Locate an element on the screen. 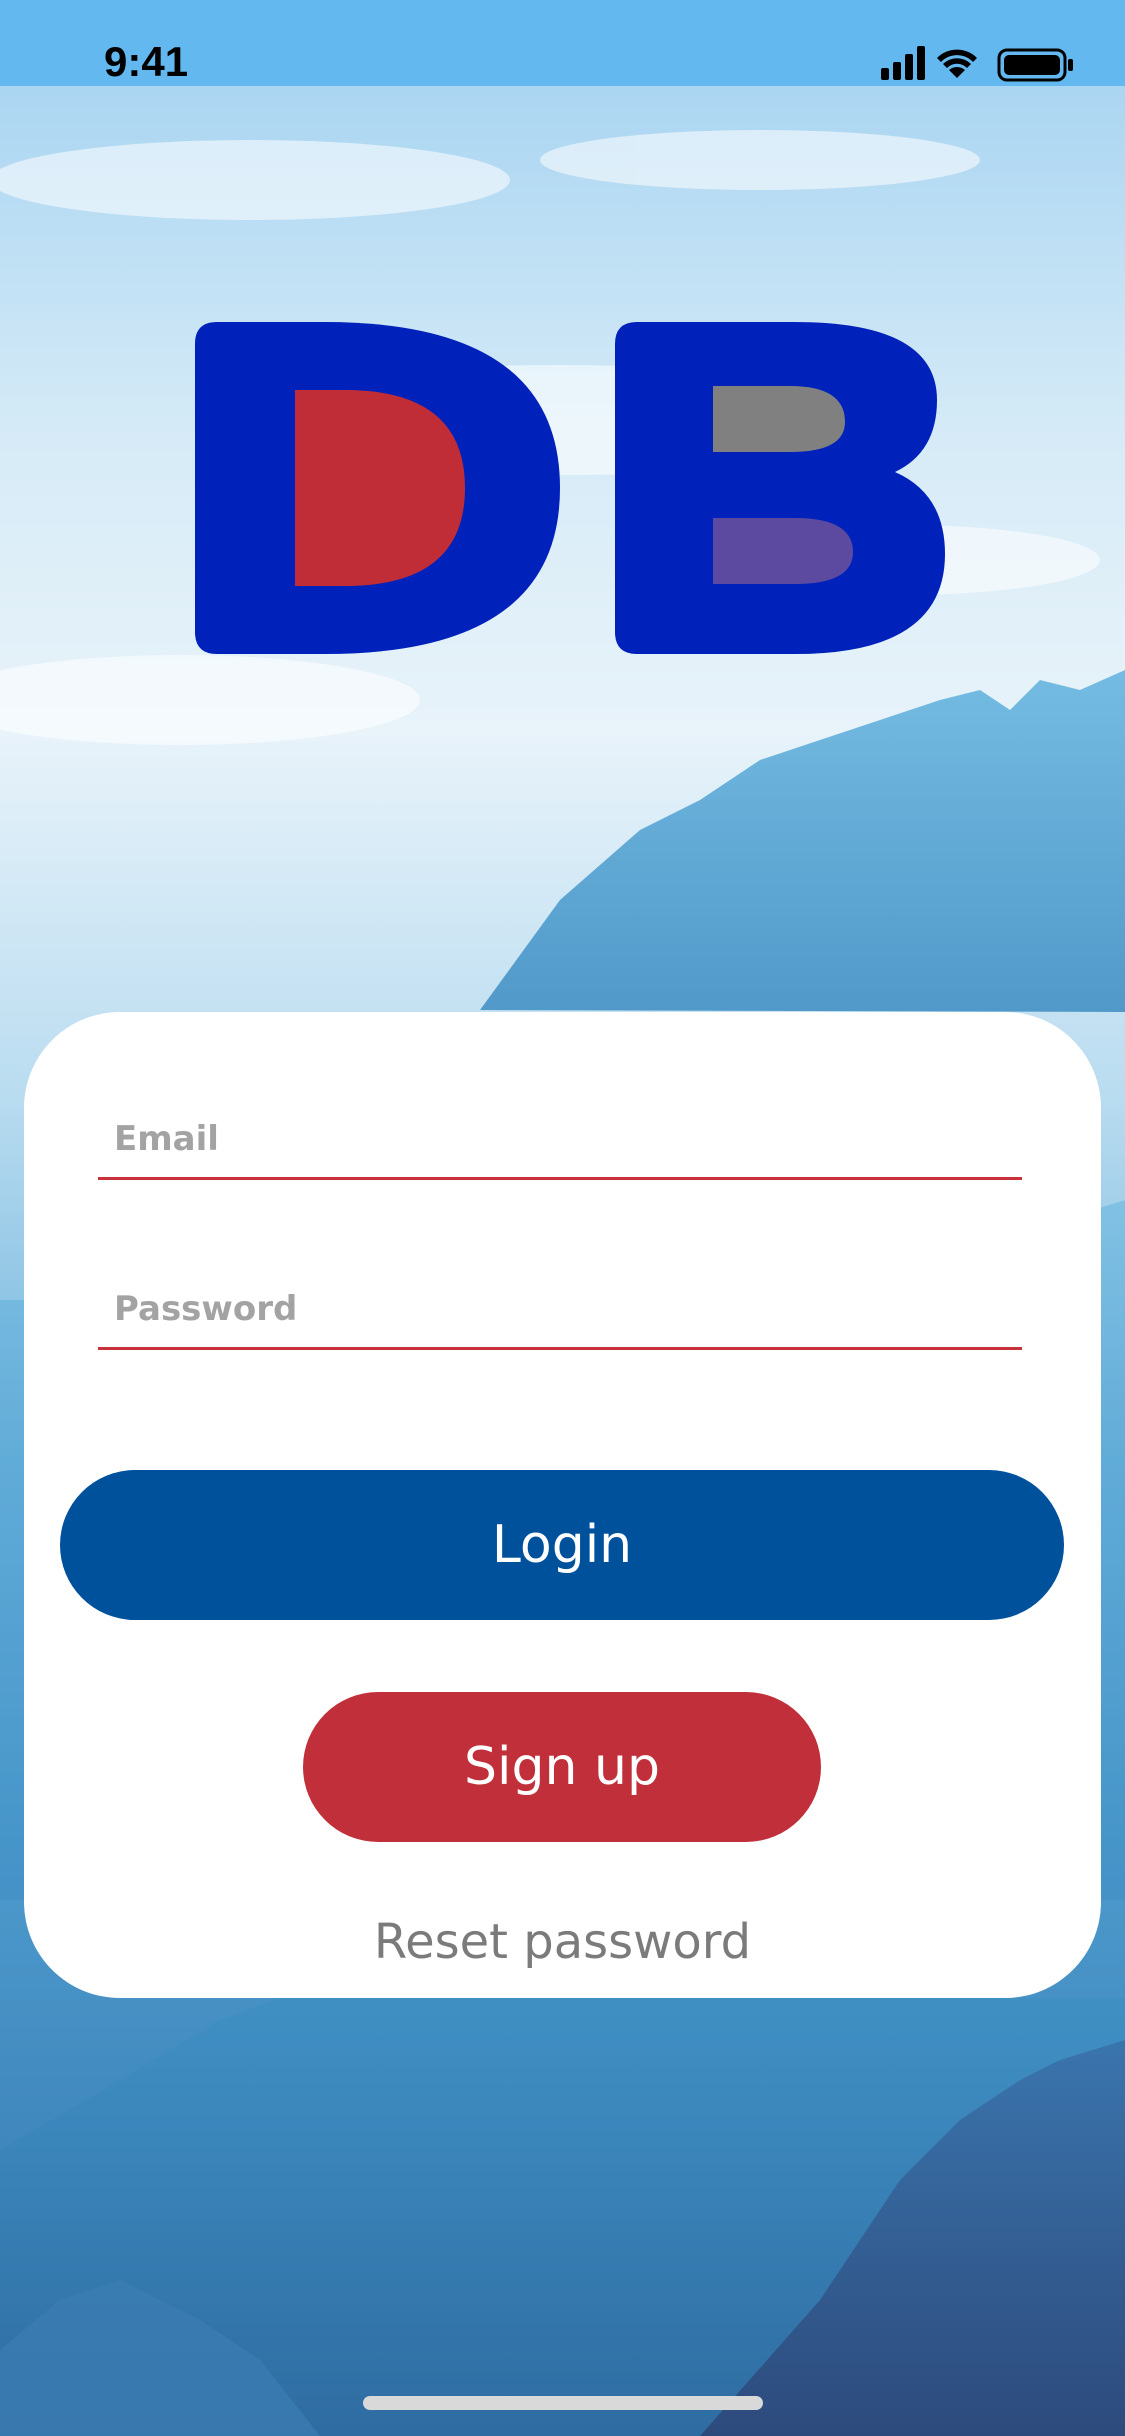 The image size is (1125, 2436). db-logo is located at coordinates (570, 488).